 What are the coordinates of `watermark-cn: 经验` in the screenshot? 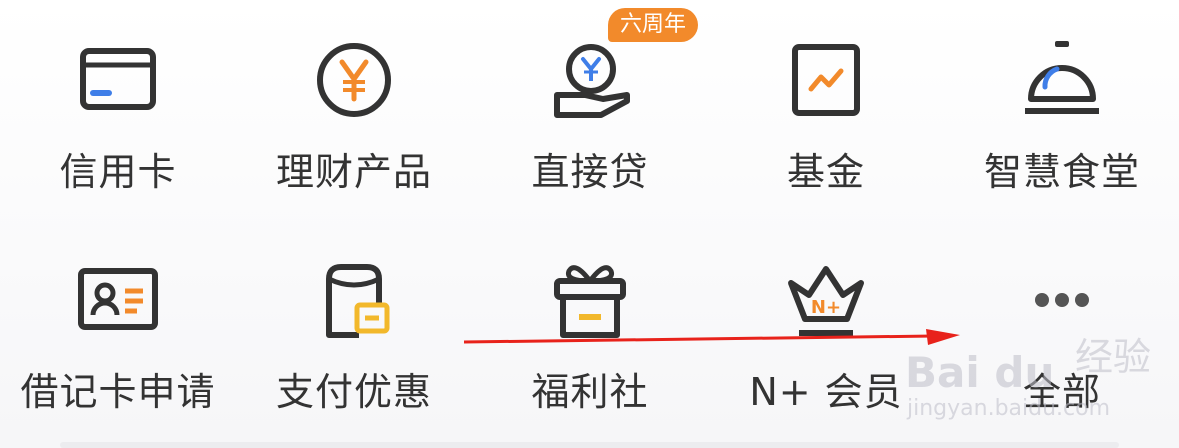 It's located at (1113, 357).